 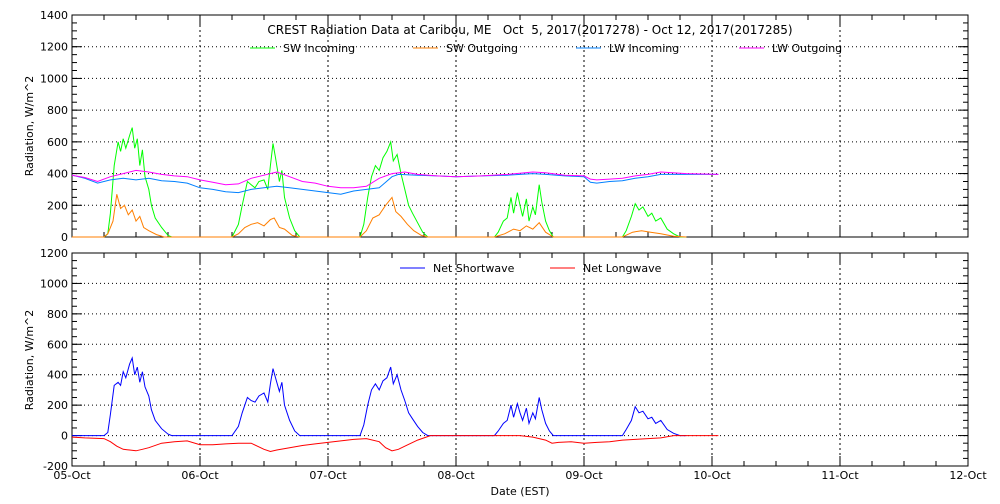 What do you see at coordinates (622, 268) in the screenshot?
I see `legend-label: Net Longwave` at bounding box center [622, 268].